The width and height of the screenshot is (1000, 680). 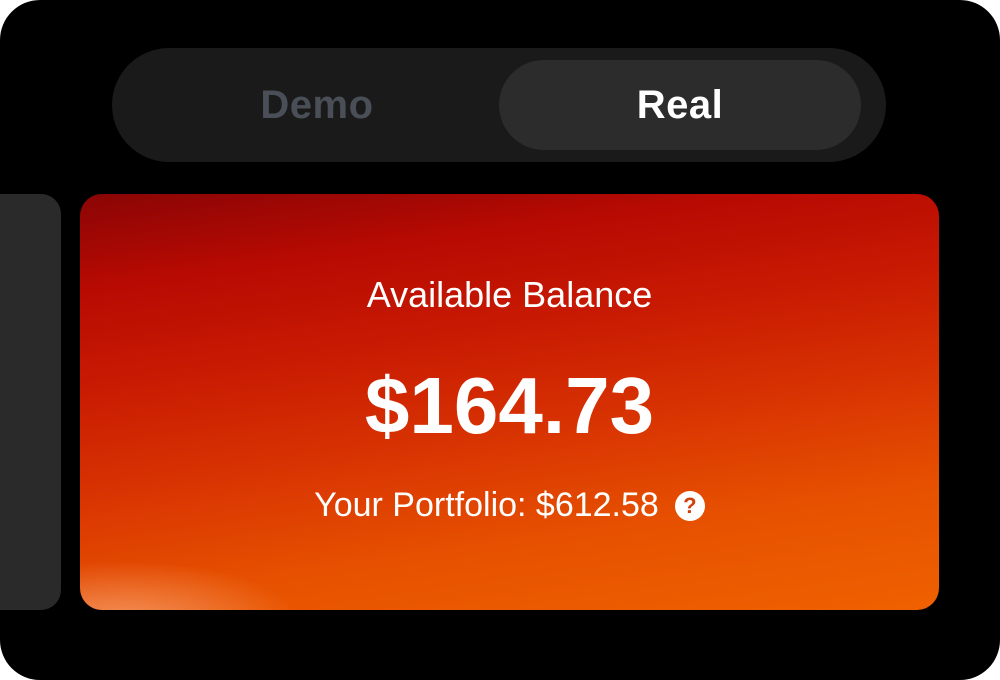 What do you see at coordinates (689, 505) in the screenshot?
I see `question-circle-icon: ?` at bounding box center [689, 505].